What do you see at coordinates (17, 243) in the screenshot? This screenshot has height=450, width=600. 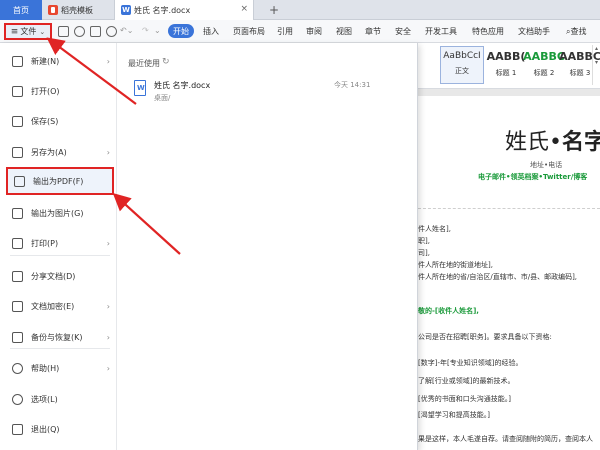 I see `print-icon` at bounding box center [17, 243].